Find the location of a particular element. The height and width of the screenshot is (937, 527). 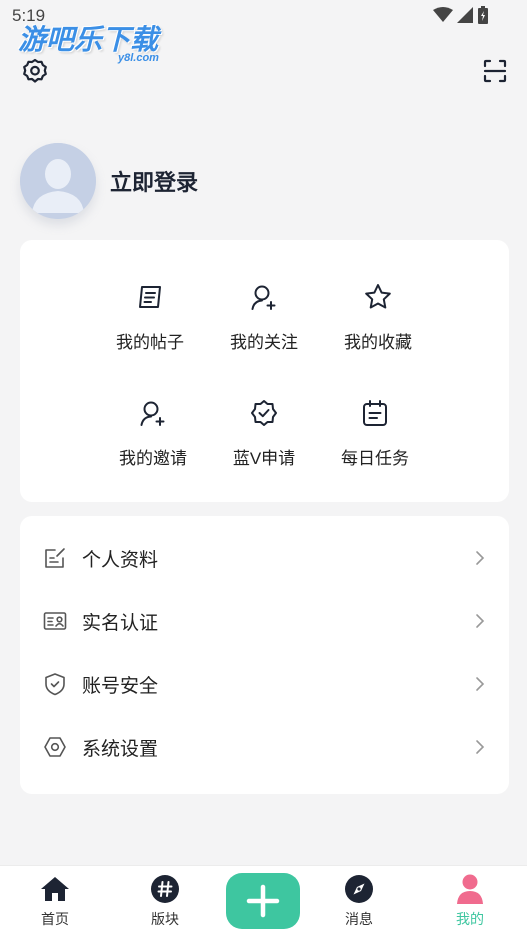

invite-icon is located at coordinates (153, 413).